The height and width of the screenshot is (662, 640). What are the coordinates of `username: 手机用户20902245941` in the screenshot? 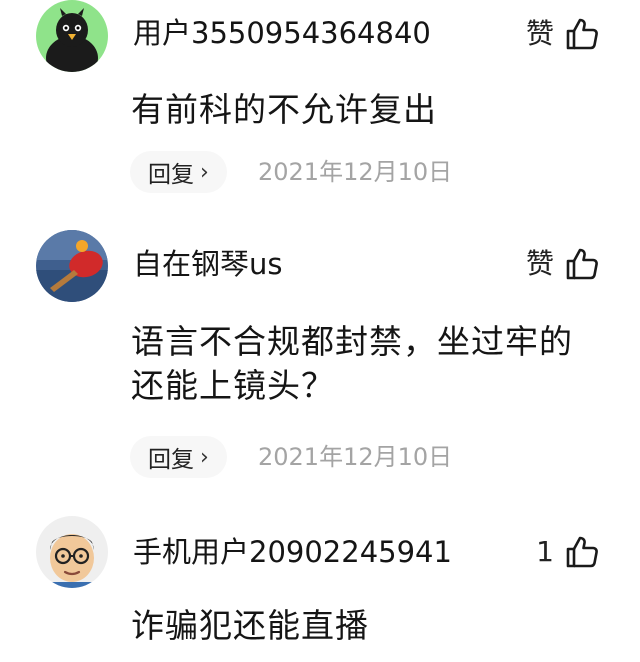 It's located at (292, 552).